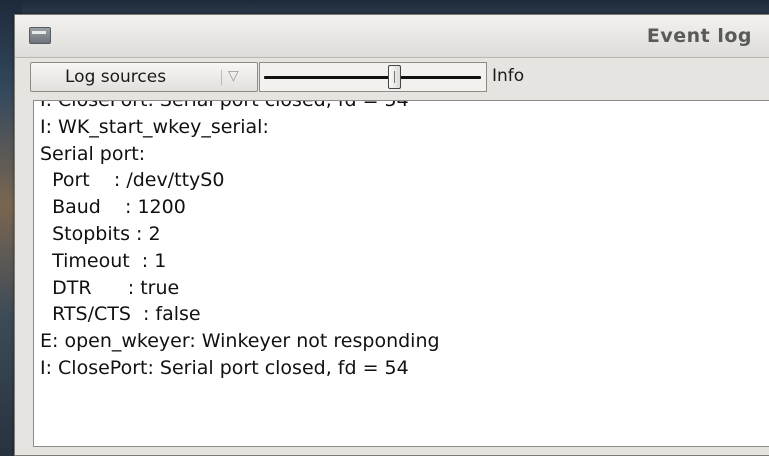 Image resolution: width=769 pixels, height=456 pixels. I want to click on log-sources-button: Log sources ▽, so click(144, 77).